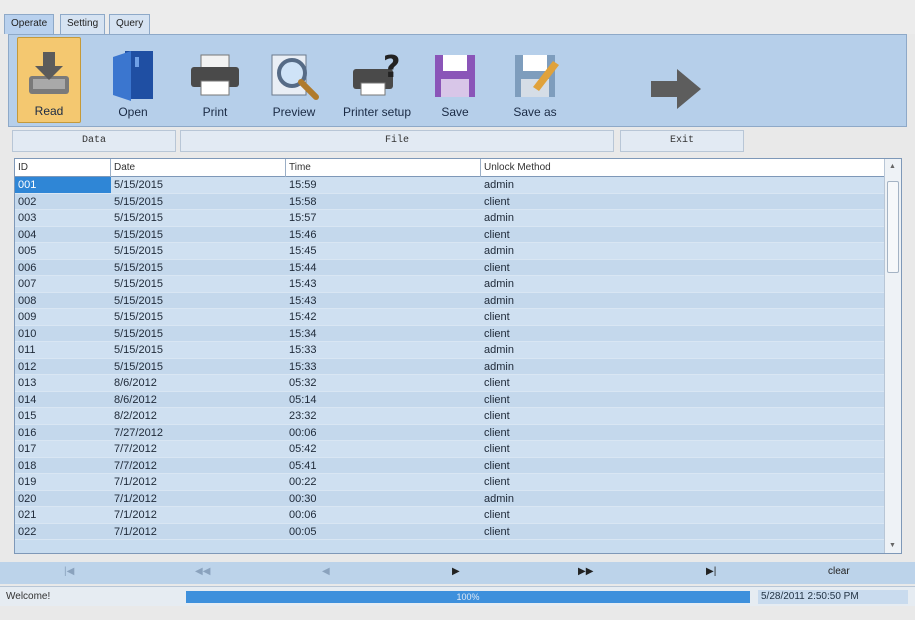  Describe the element at coordinates (450, 515) in the screenshot. I see `table-row: 021 7/1/2012 00:06 client` at that location.